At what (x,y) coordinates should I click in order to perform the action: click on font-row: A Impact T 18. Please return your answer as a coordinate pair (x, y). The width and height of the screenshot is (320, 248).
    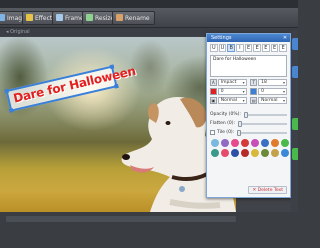
    Looking at the image, I should click on (248, 82).